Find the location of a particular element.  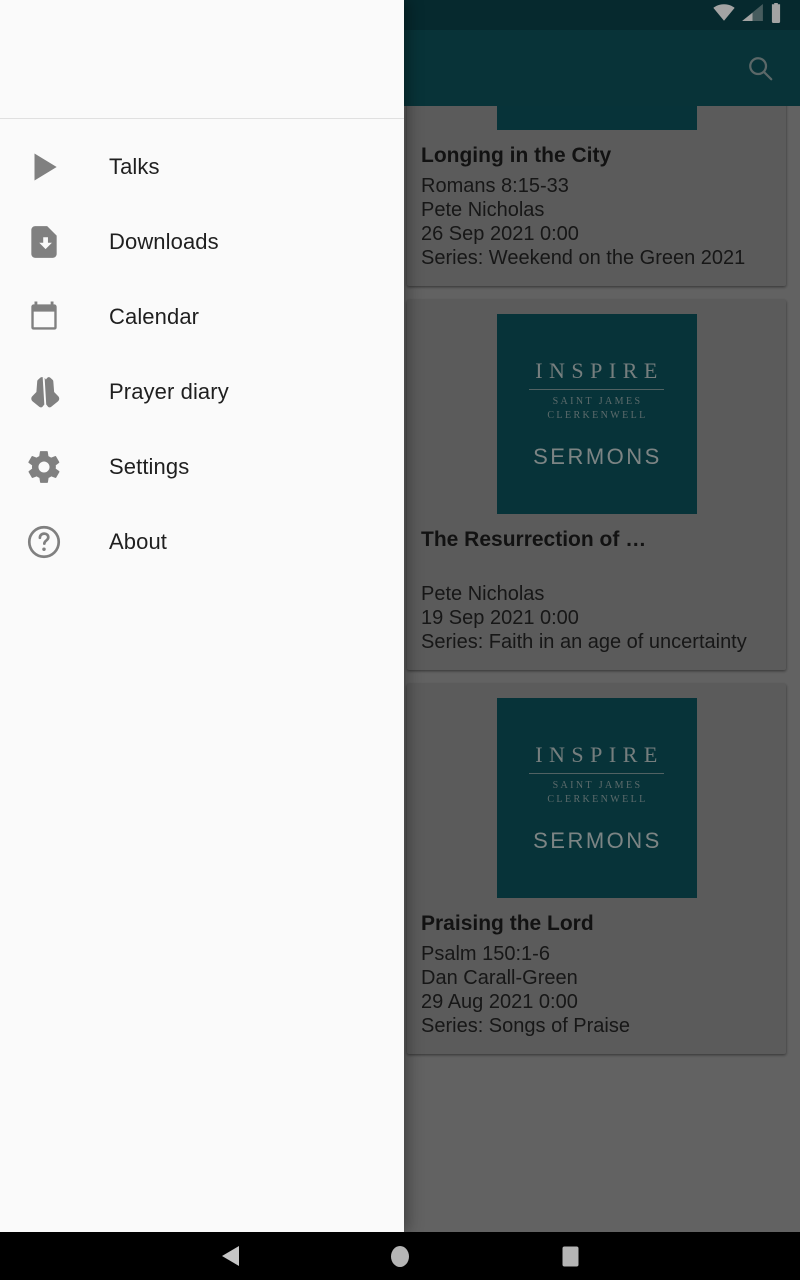

drawer-item-talks: Talks is located at coordinates (202, 166).